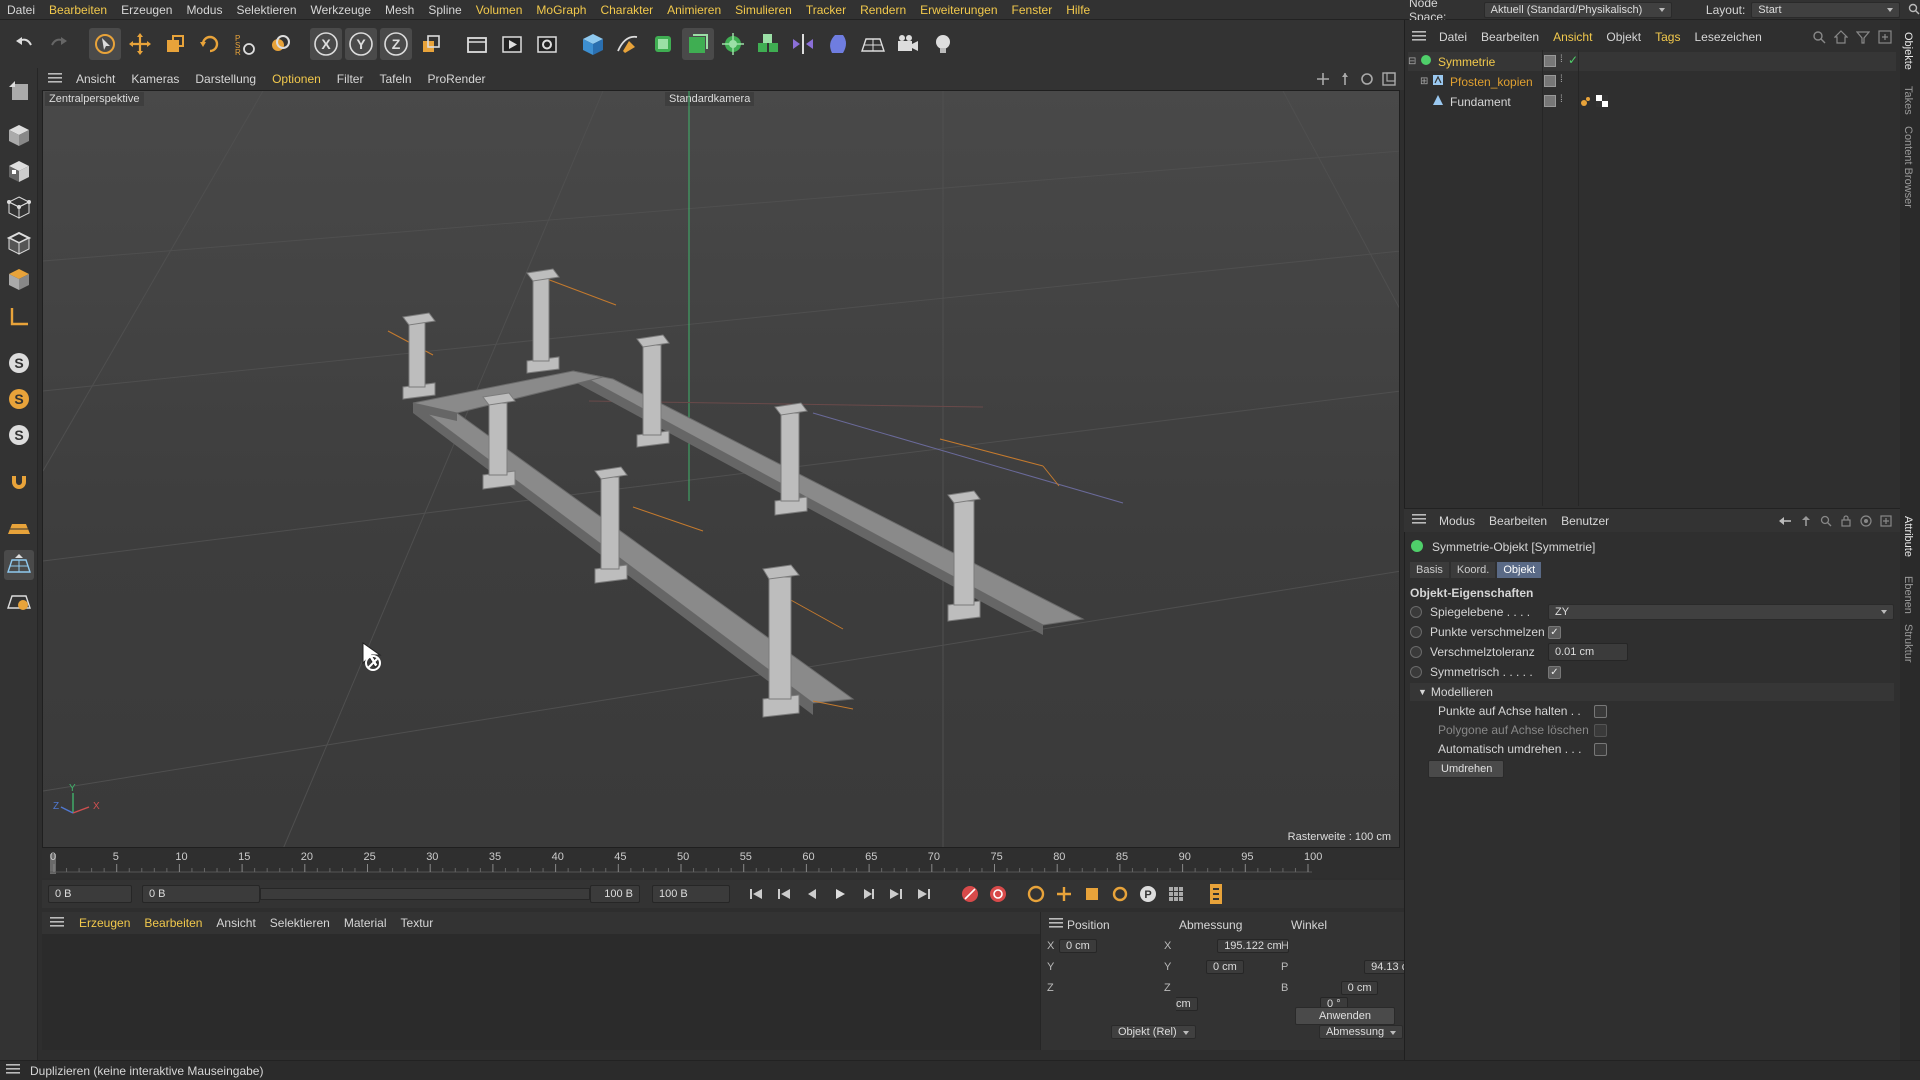 This screenshot has width=1920, height=1080. I want to click on snap-icon: S, so click(19, 363).